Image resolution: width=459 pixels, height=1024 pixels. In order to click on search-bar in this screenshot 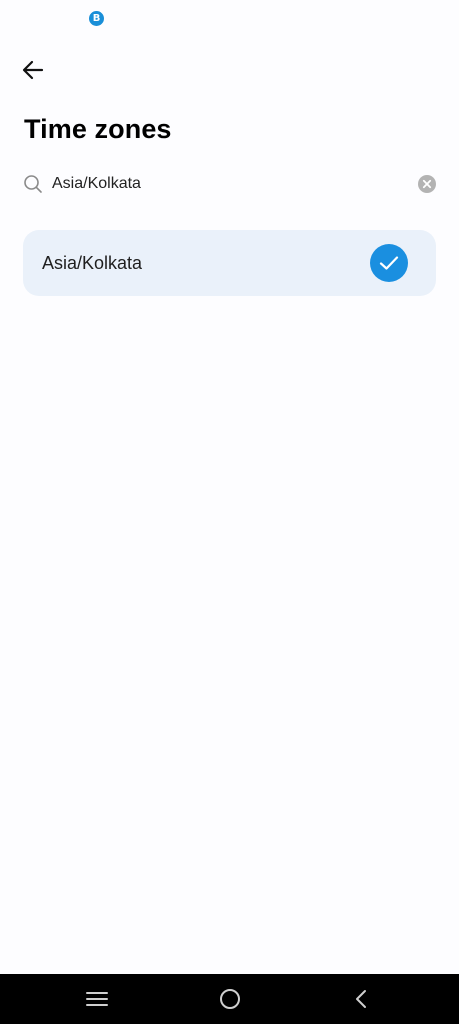, I will do `click(230, 184)`.